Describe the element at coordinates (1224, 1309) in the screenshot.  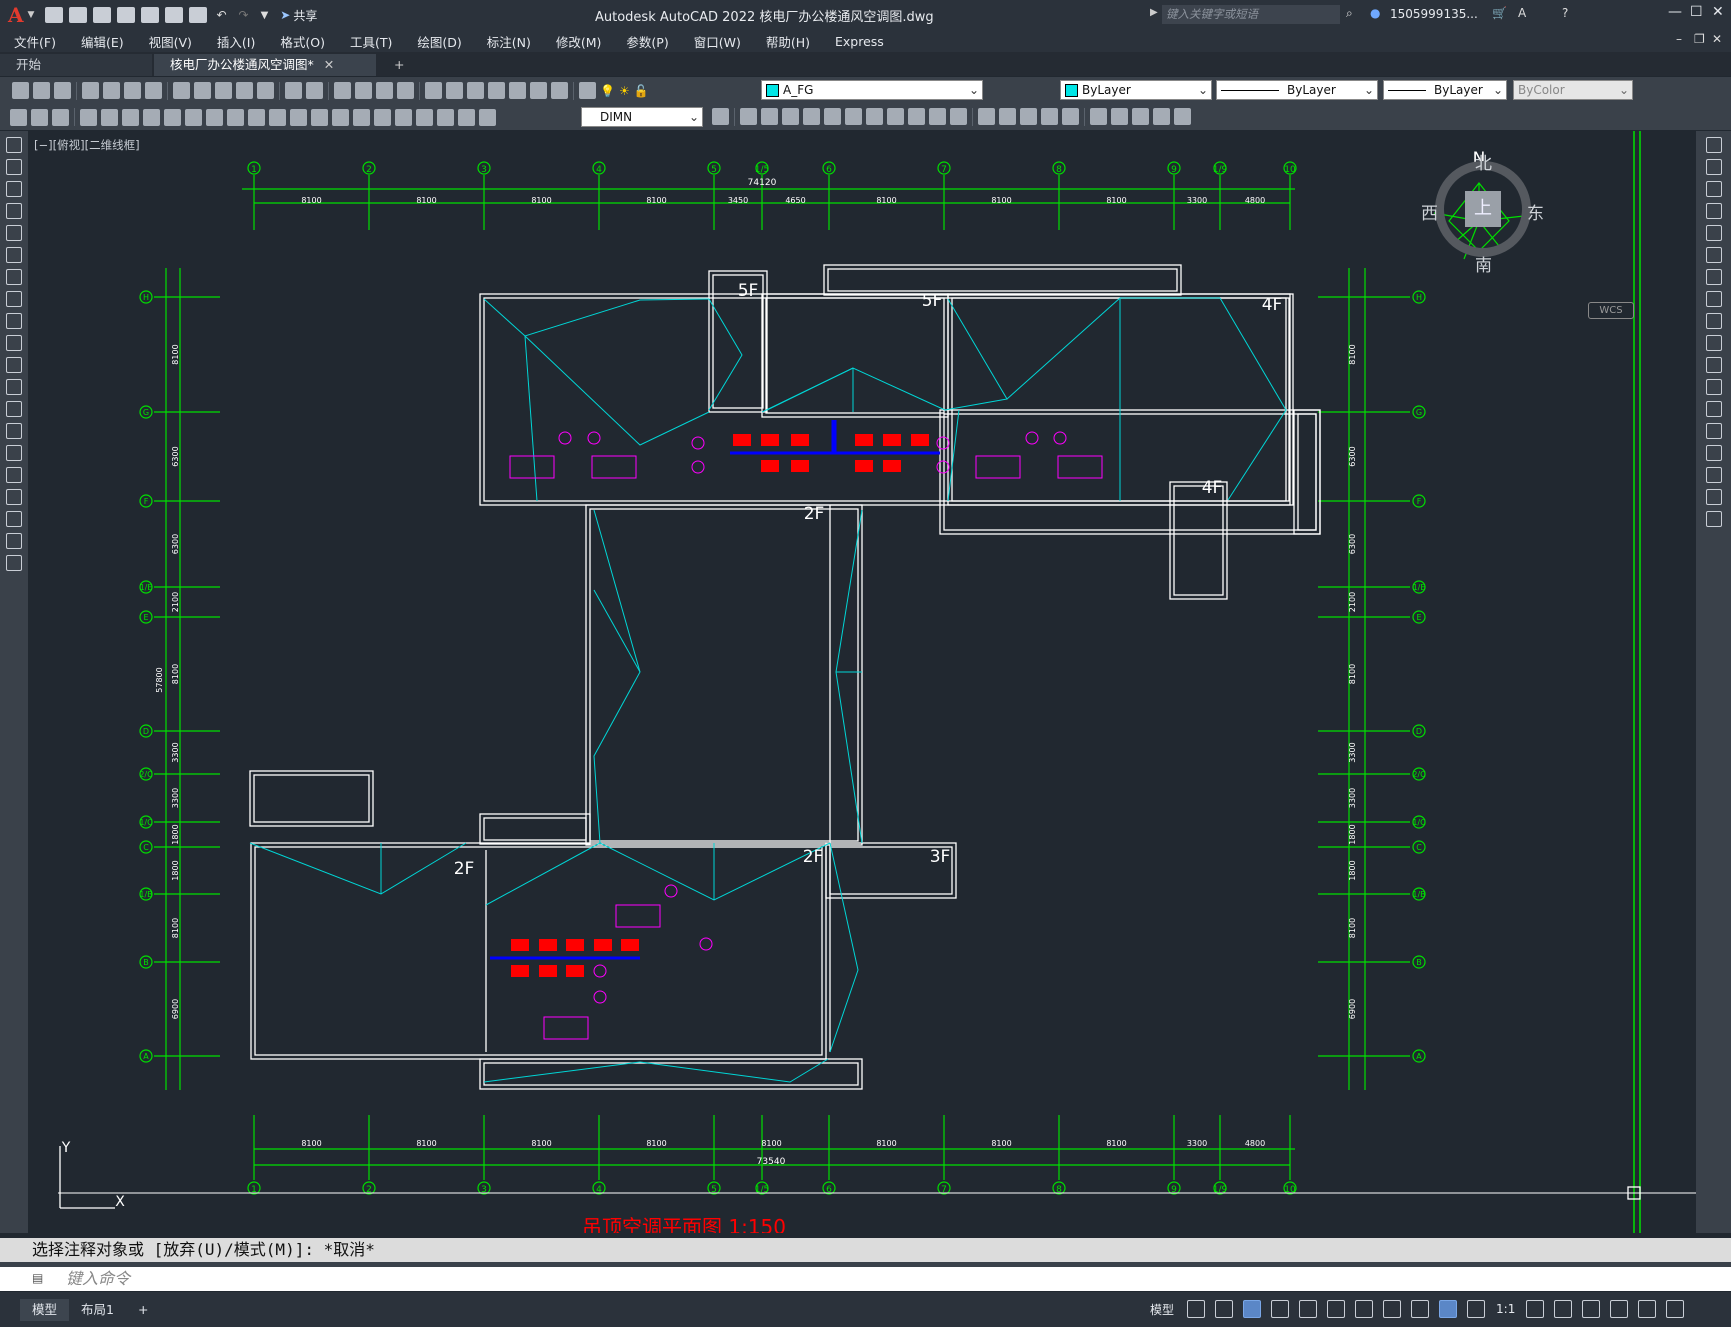
I see `snap-icon` at that location.